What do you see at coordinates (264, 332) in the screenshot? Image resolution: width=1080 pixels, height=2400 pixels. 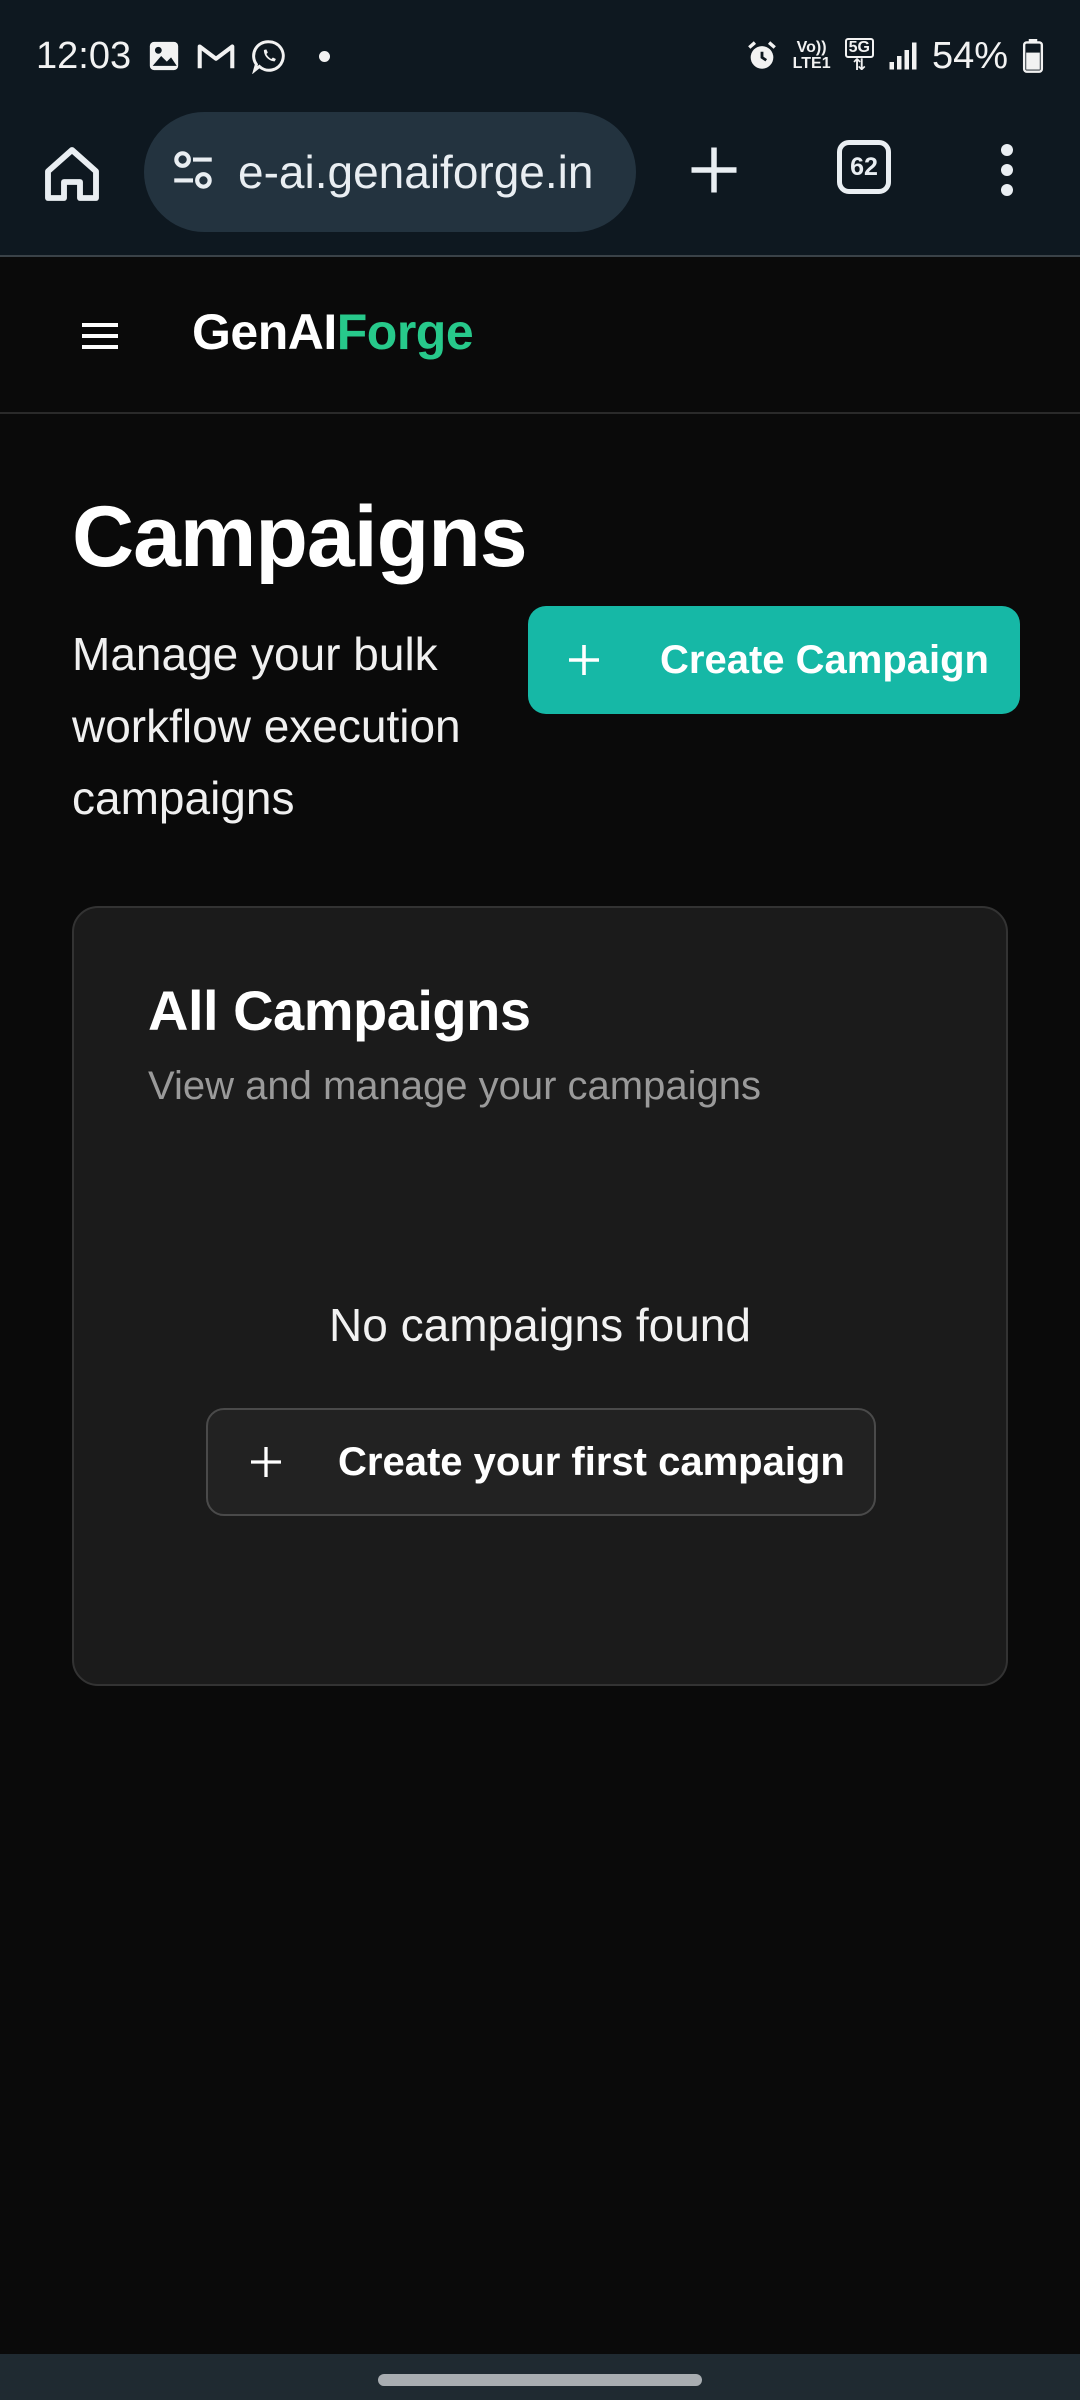 I see `brand-prefix: GenAI` at bounding box center [264, 332].